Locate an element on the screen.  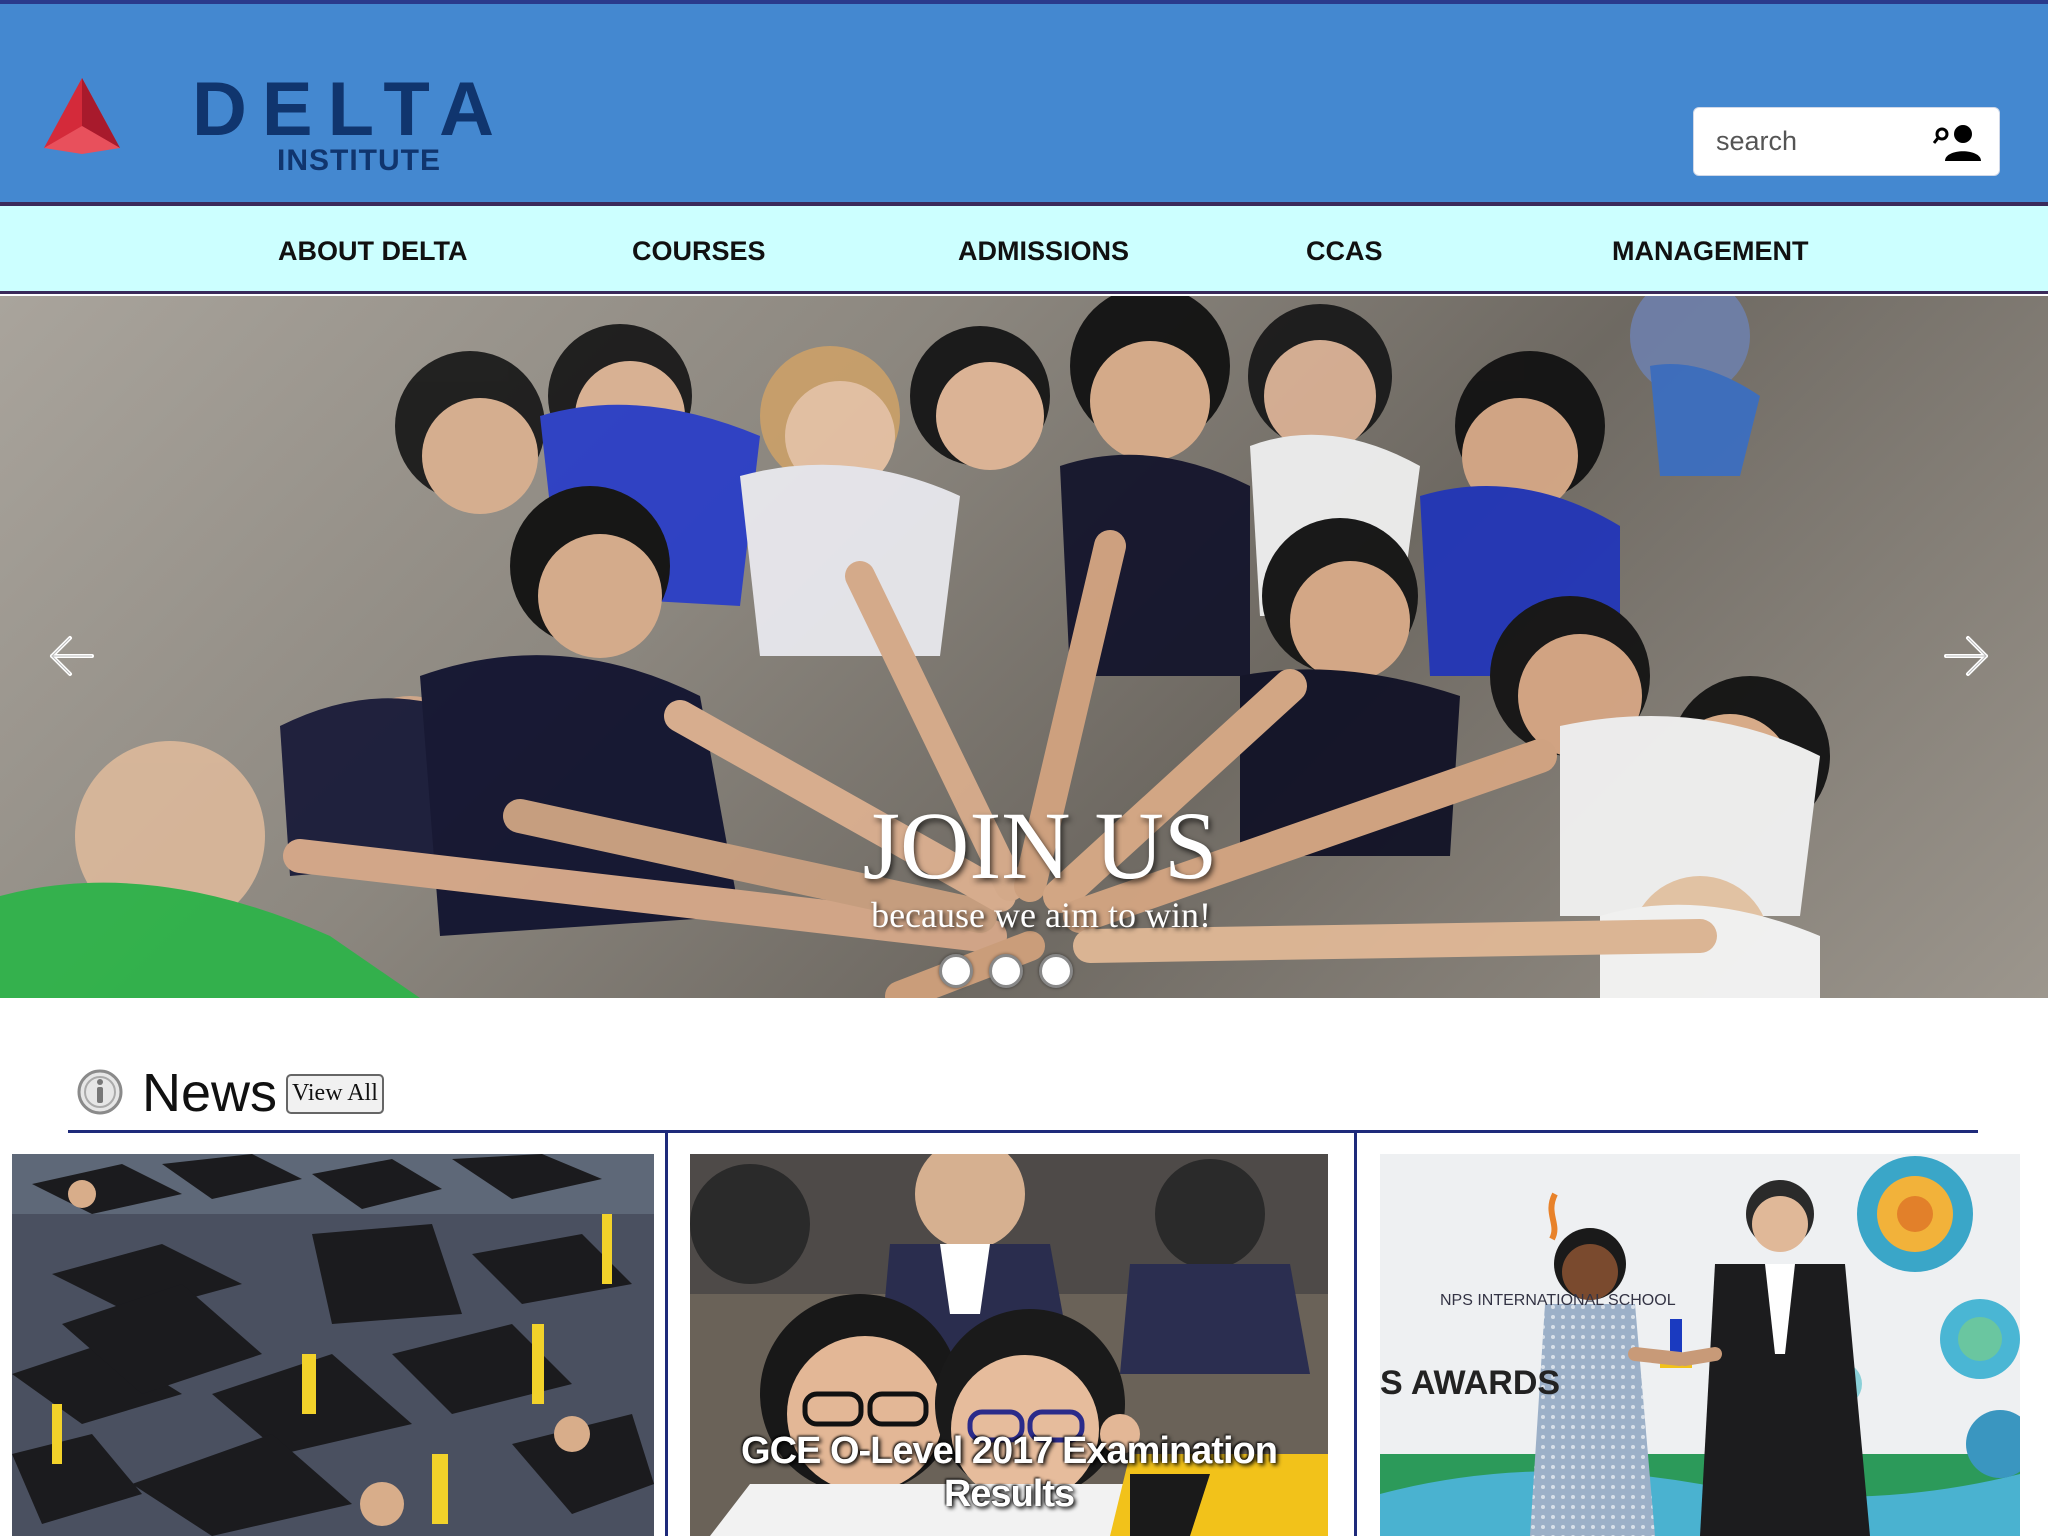
news-card-awards: NPS INTERNATIONAL SCHOOL S AWARDS is located at coordinates (1700, 1345).